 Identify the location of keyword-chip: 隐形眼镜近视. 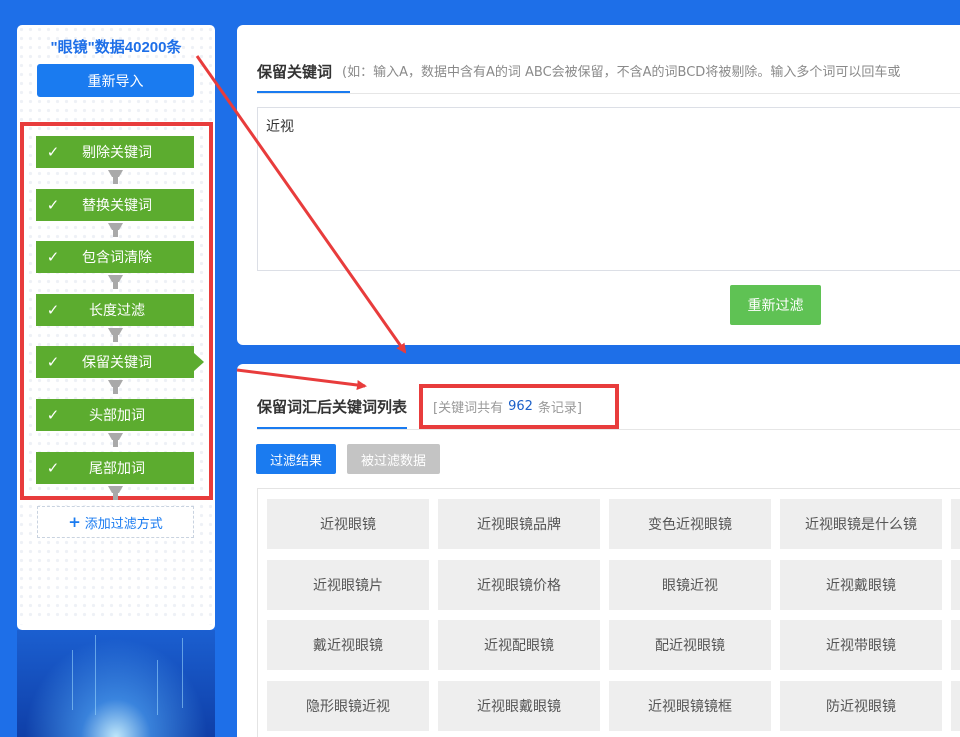
(348, 705).